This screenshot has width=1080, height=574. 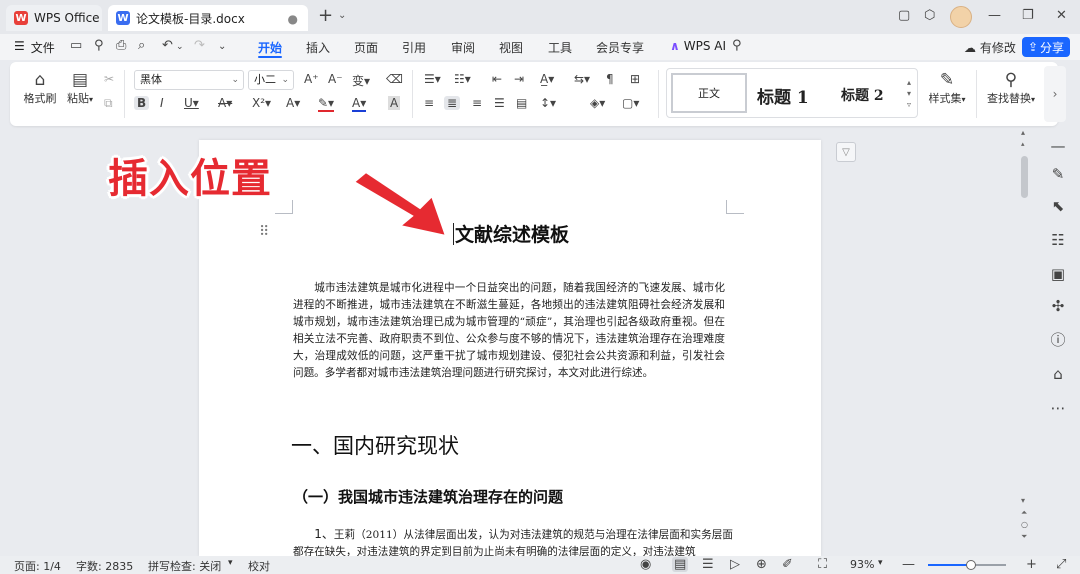 What do you see at coordinates (230, 563) in the screenshot?
I see `chevron-down-icon: ▾` at bounding box center [230, 563].